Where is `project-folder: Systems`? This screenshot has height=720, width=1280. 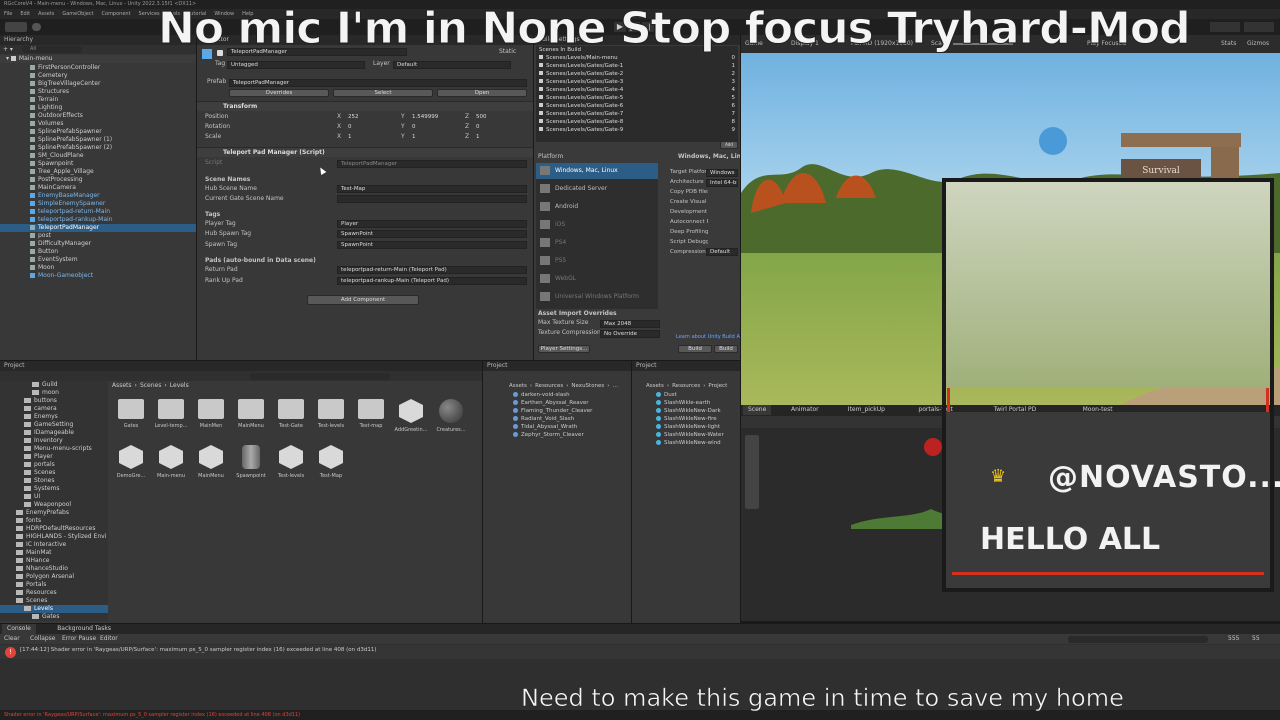
project-folder: Systems is located at coordinates (54, 489).